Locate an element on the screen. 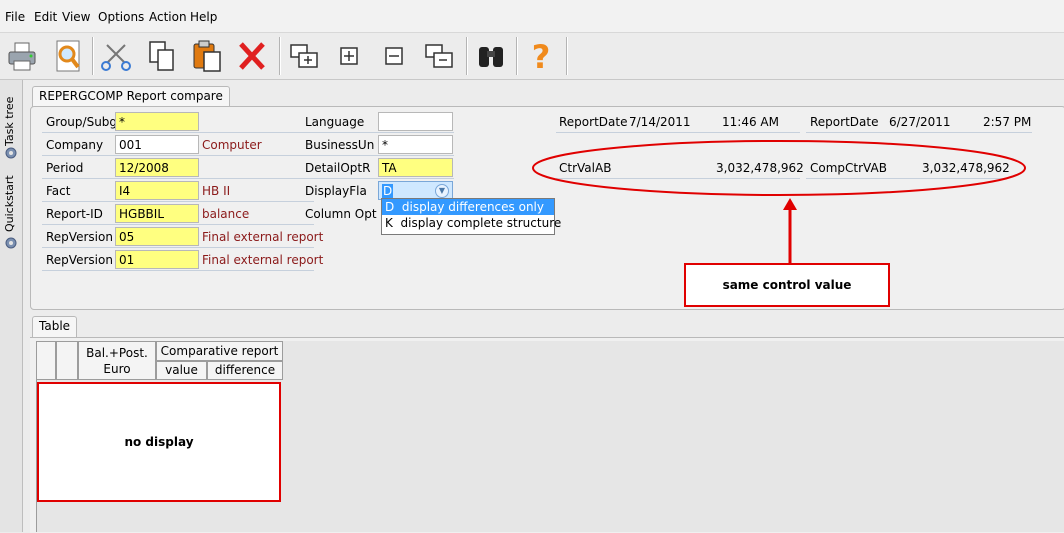 The width and height of the screenshot is (1064, 533). repversion-label: RepVersion is located at coordinates (79, 237).